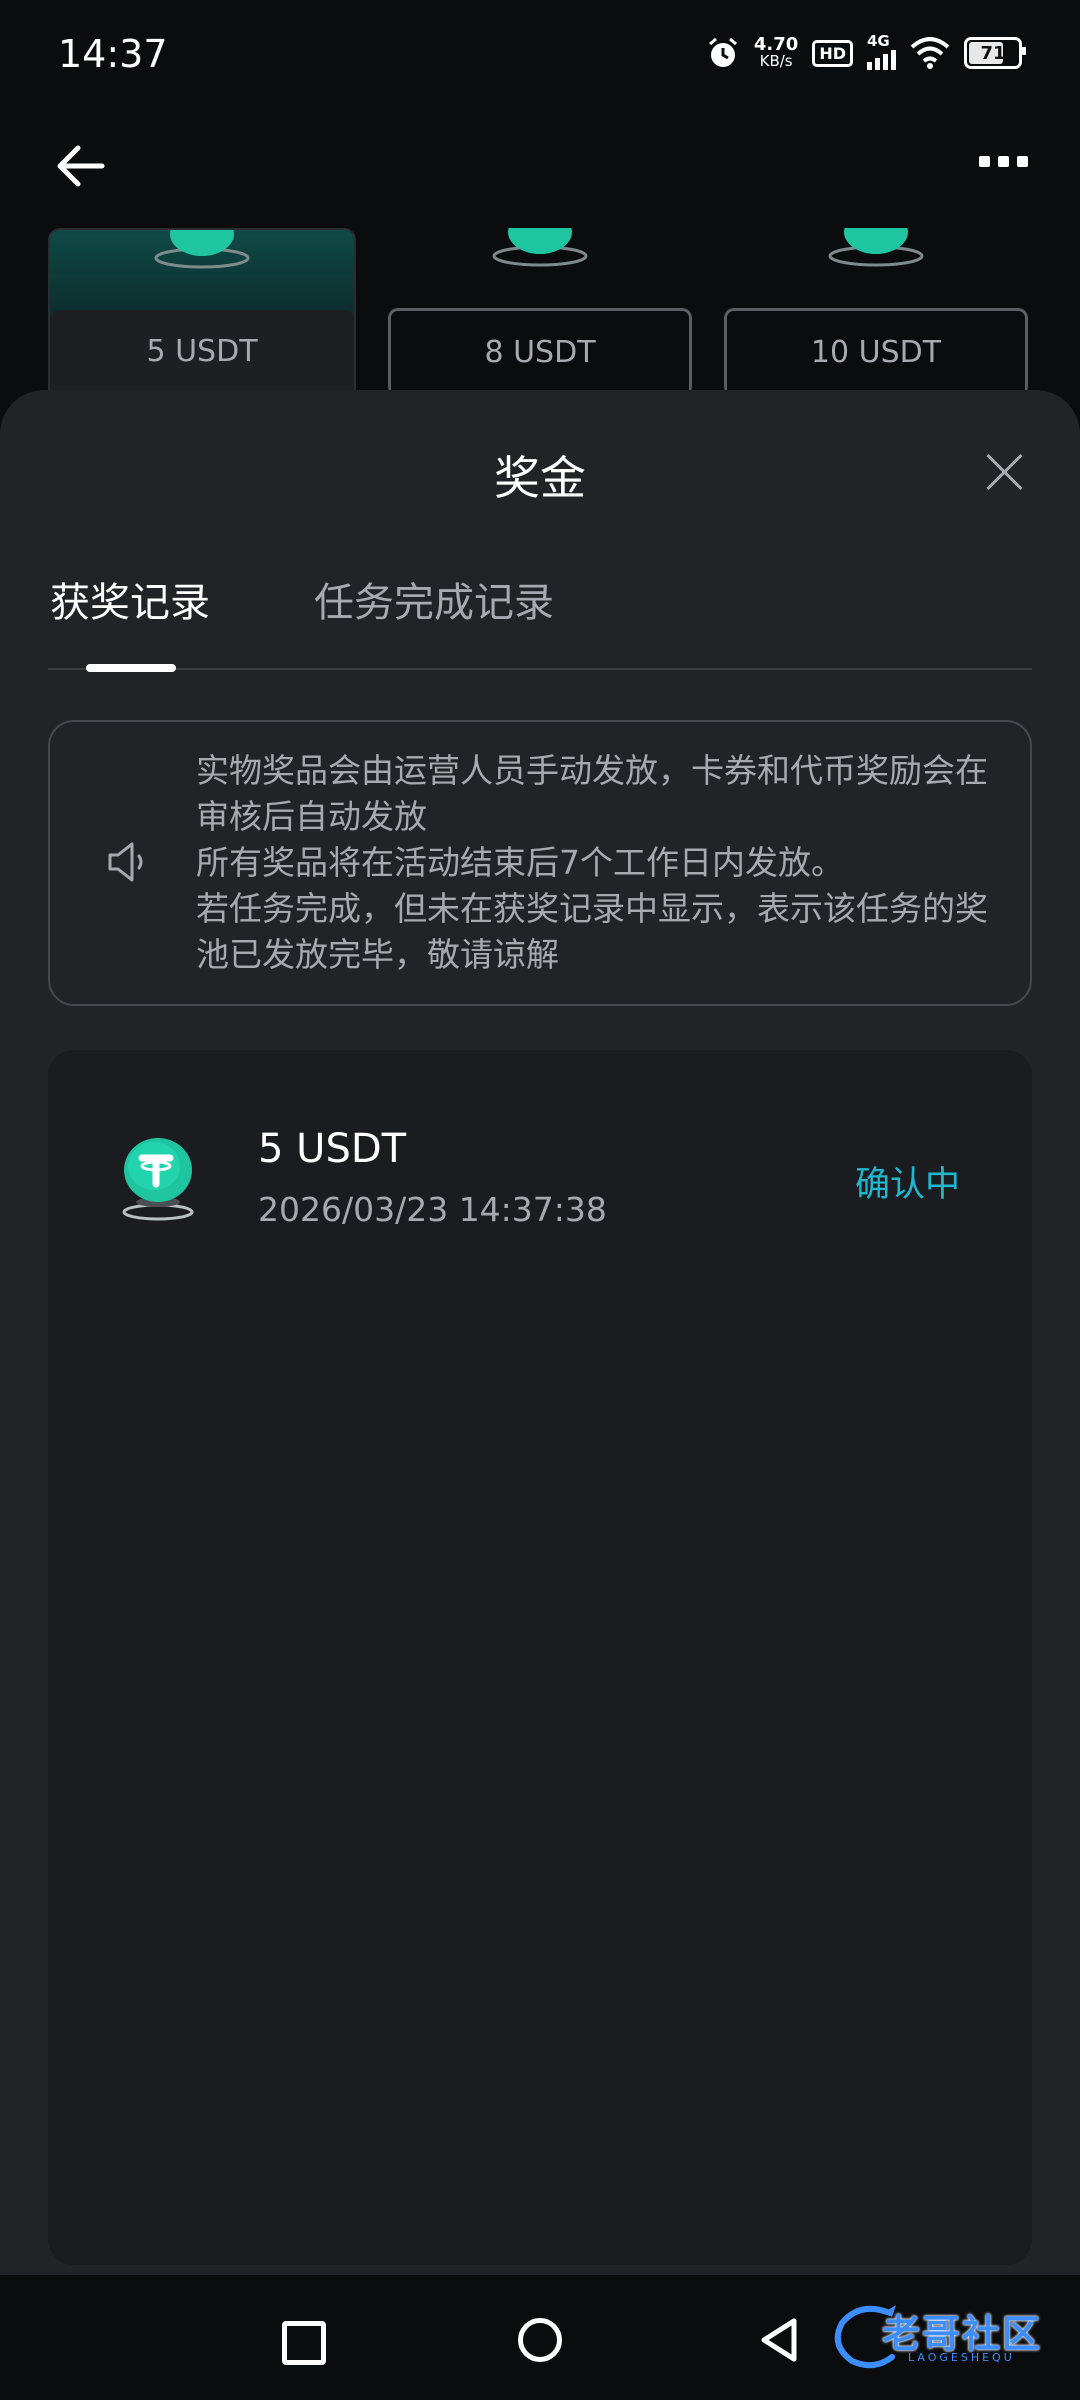 Image resolution: width=1080 pixels, height=2400 pixels. What do you see at coordinates (332, 1149) in the screenshot?
I see `record-amount: 5 USDT` at bounding box center [332, 1149].